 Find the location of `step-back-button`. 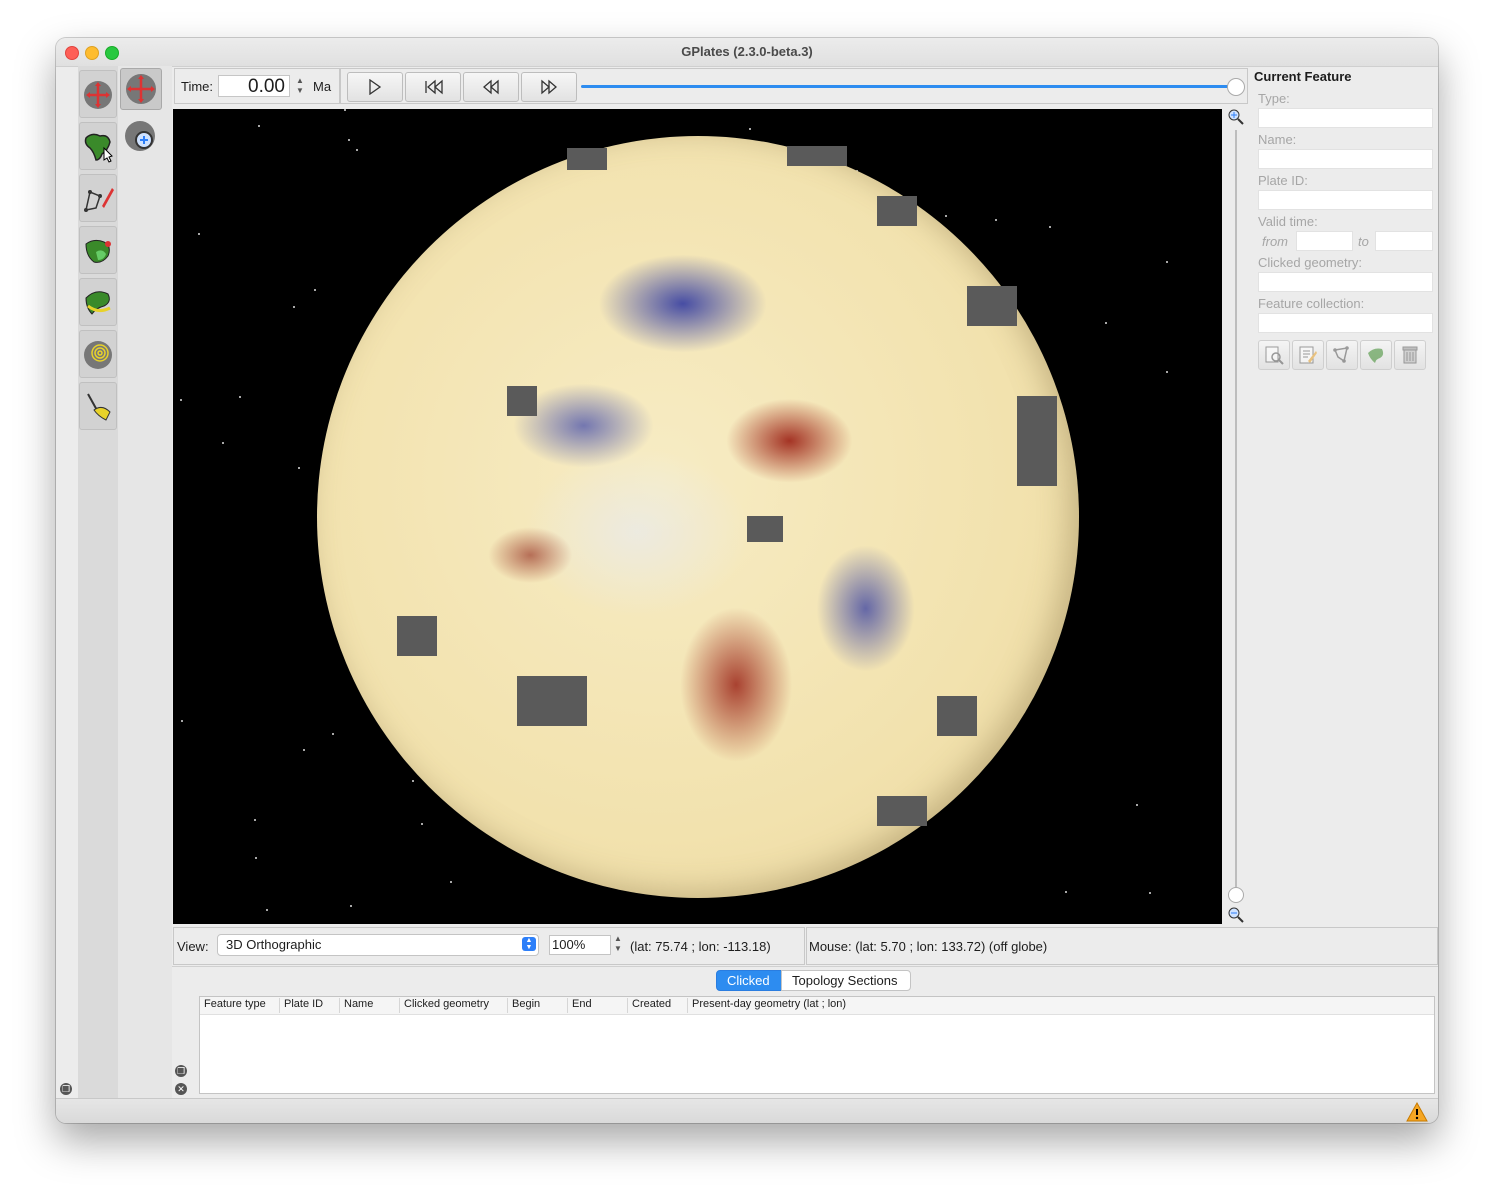

step-back-button is located at coordinates (491, 87).